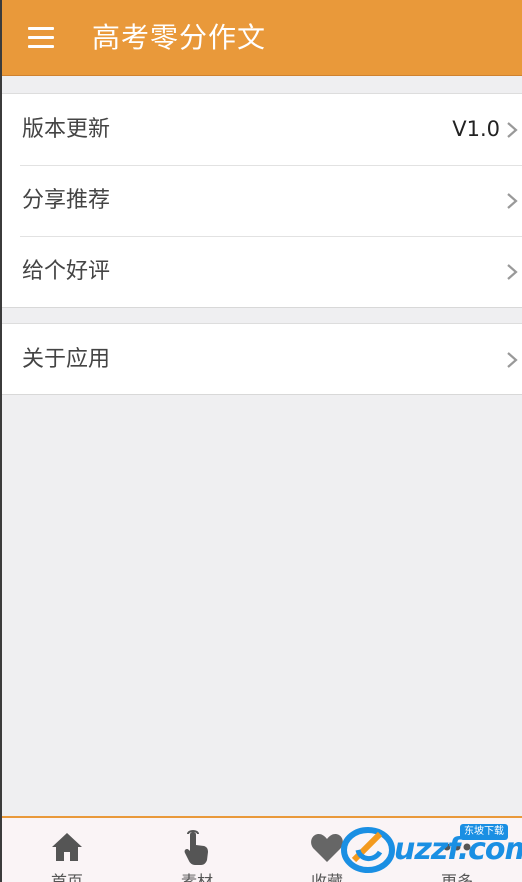  I want to click on settings-row-rate: 给个好评, so click(262, 271).